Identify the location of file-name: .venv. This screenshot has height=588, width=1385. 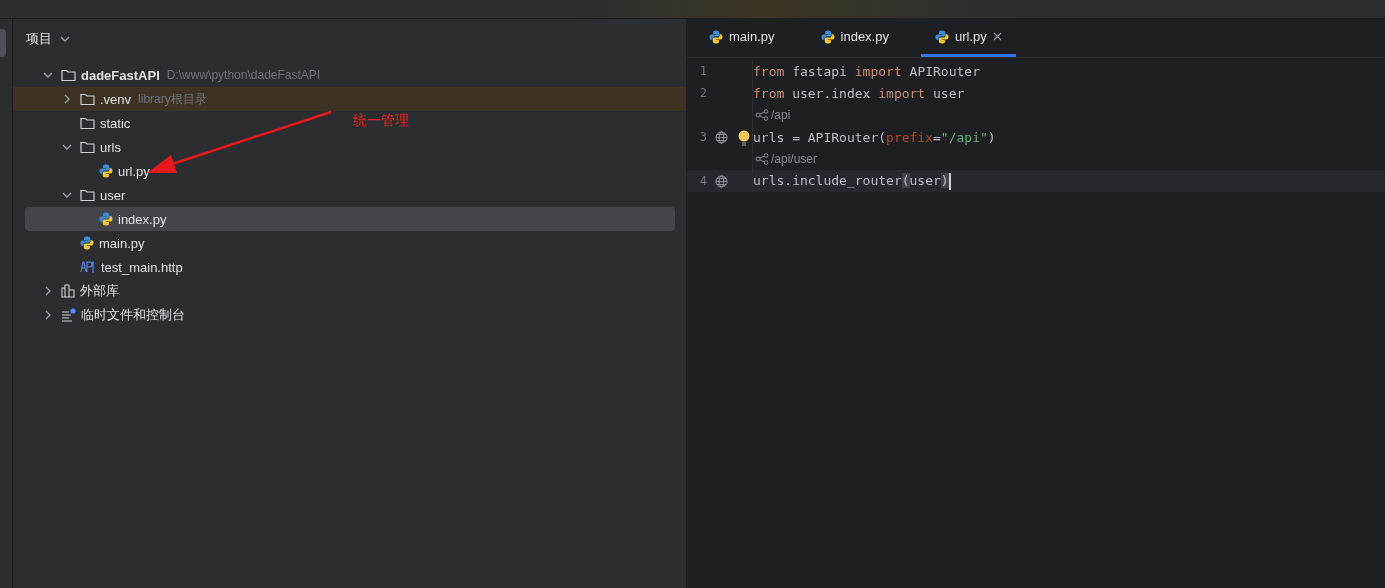
(116, 99).